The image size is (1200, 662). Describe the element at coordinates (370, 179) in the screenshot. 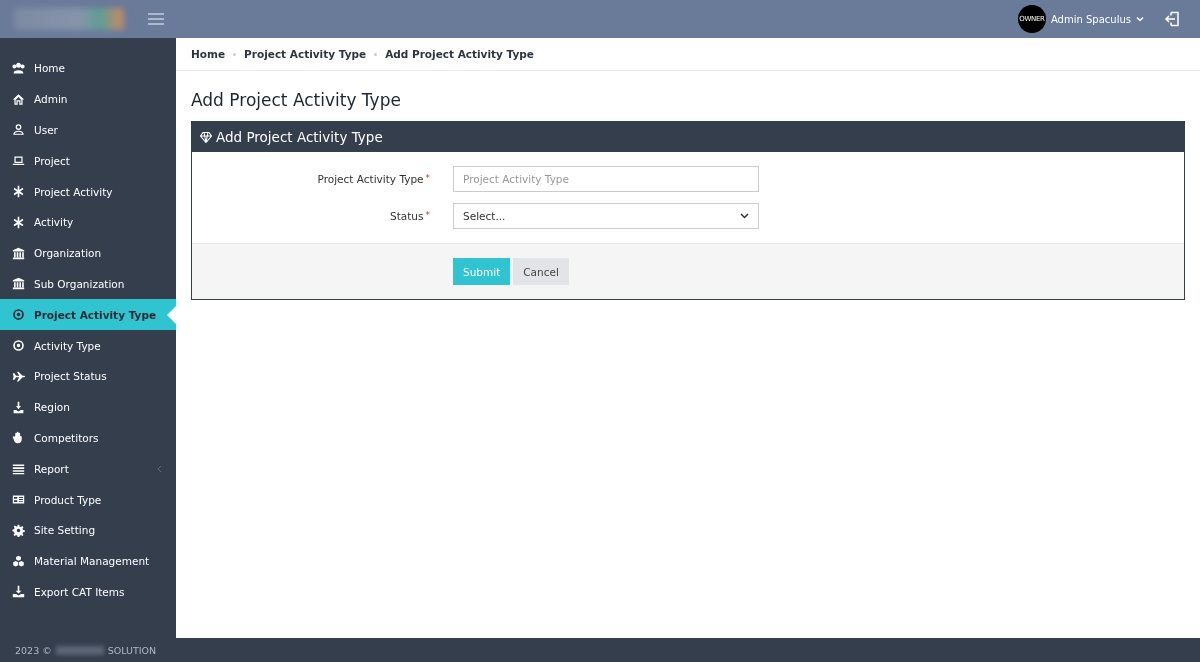

I see `field-label: Project Activity Type` at that location.